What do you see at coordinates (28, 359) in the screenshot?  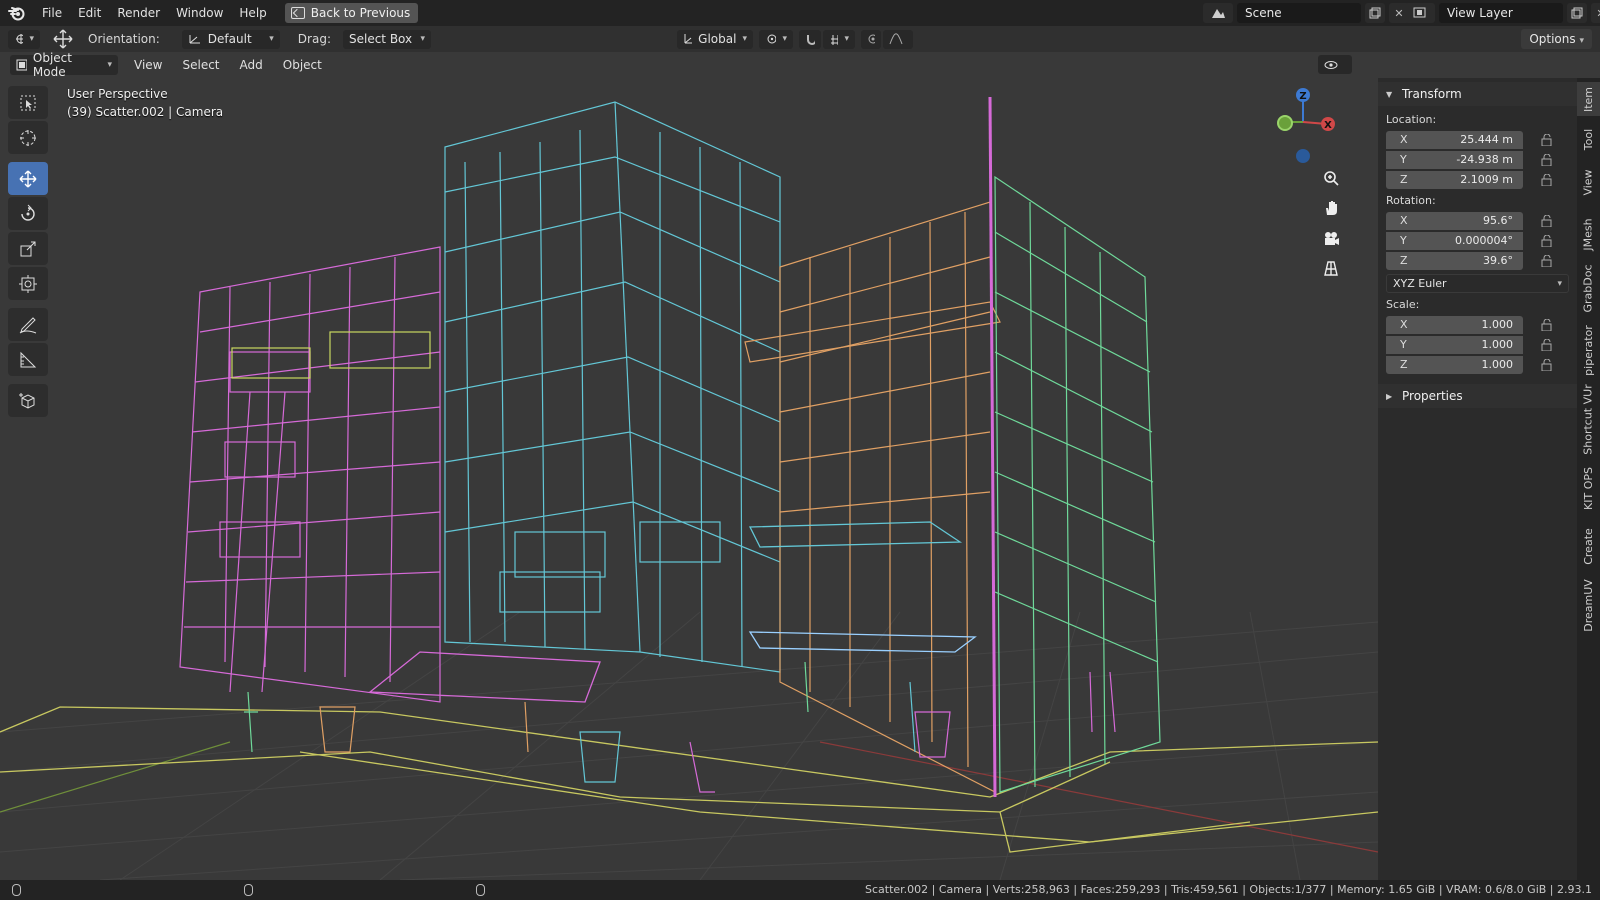 I see `measure-tool` at bounding box center [28, 359].